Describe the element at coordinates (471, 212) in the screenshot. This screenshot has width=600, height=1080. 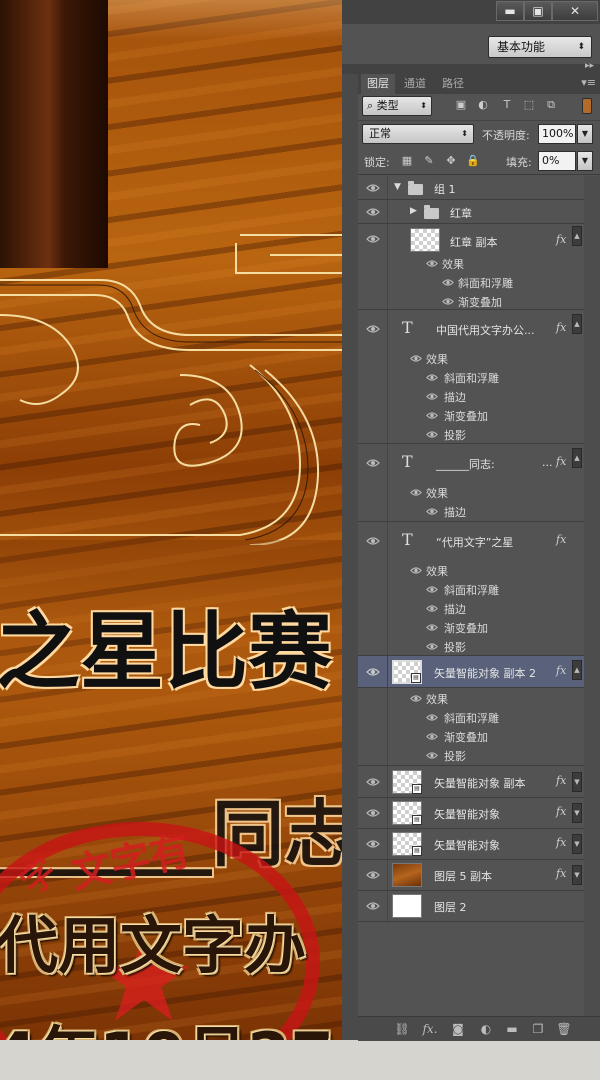
I see `layer-row-hongzhang: ▶ 红章` at that location.